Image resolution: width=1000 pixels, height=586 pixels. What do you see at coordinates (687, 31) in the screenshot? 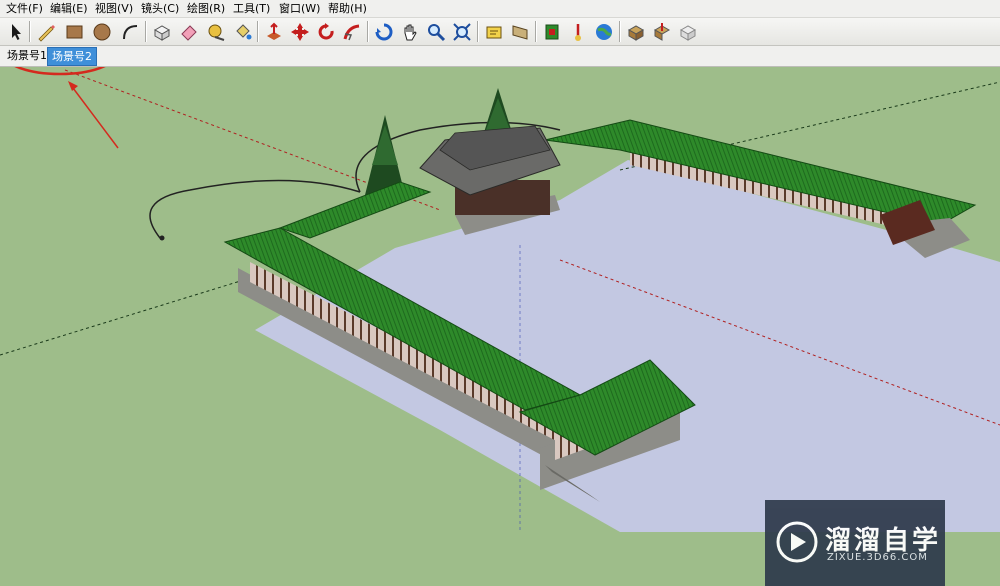
I see `share-component-icon` at bounding box center [687, 31].